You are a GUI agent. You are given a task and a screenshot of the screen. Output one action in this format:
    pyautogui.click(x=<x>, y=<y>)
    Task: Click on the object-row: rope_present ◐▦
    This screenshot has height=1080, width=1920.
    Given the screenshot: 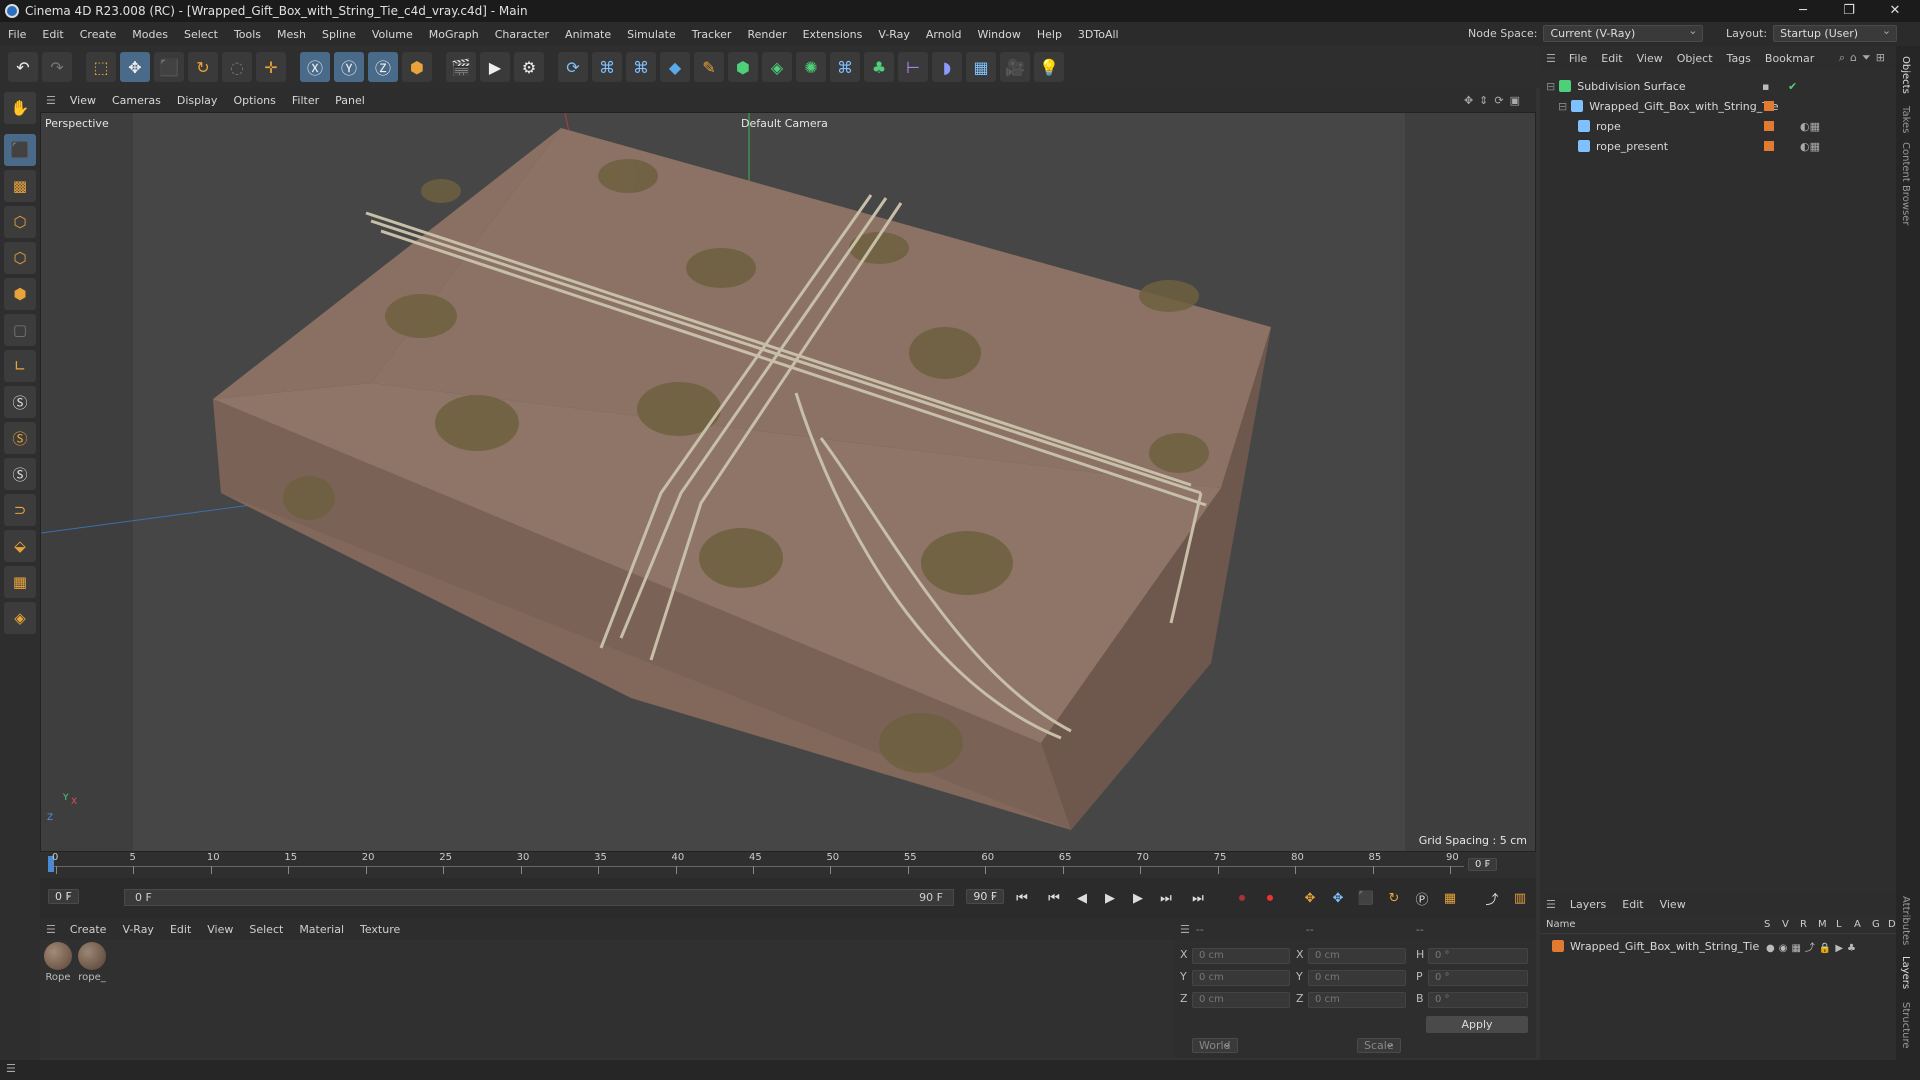 What is the action you would take?
    pyautogui.click(x=1718, y=146)
    